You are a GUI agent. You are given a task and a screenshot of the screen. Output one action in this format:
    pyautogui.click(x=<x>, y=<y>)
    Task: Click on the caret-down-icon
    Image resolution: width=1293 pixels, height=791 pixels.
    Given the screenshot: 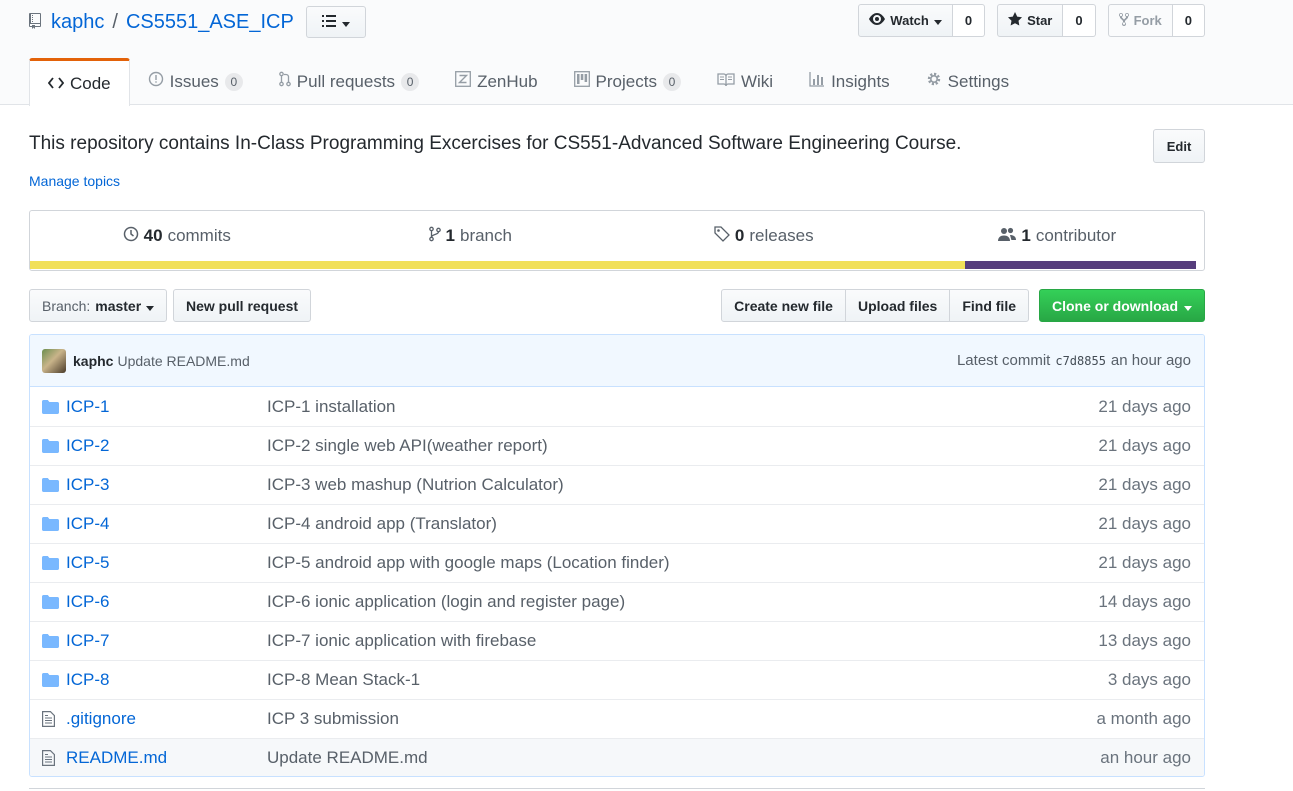 What is the action you would take?
    pyautogui.click(x=345, y=22)
    